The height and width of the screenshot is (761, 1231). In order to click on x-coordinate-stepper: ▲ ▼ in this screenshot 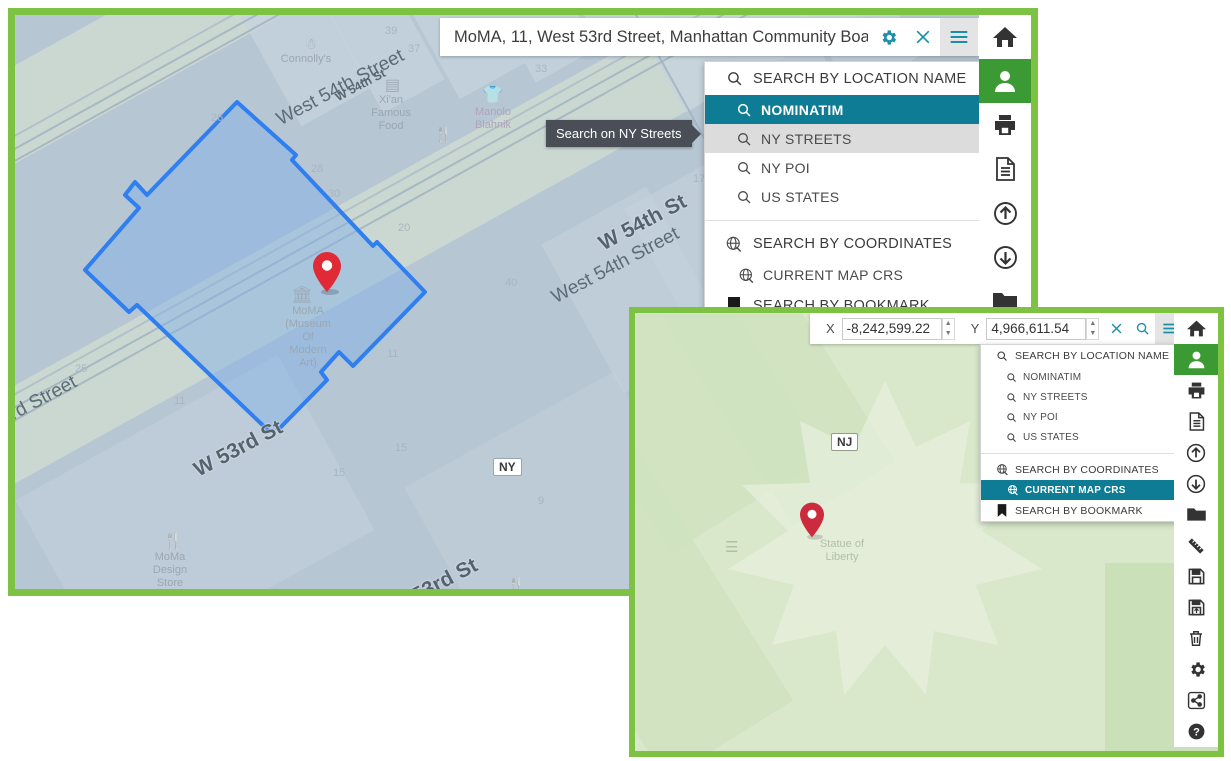, I will do `click(948, 328)`.